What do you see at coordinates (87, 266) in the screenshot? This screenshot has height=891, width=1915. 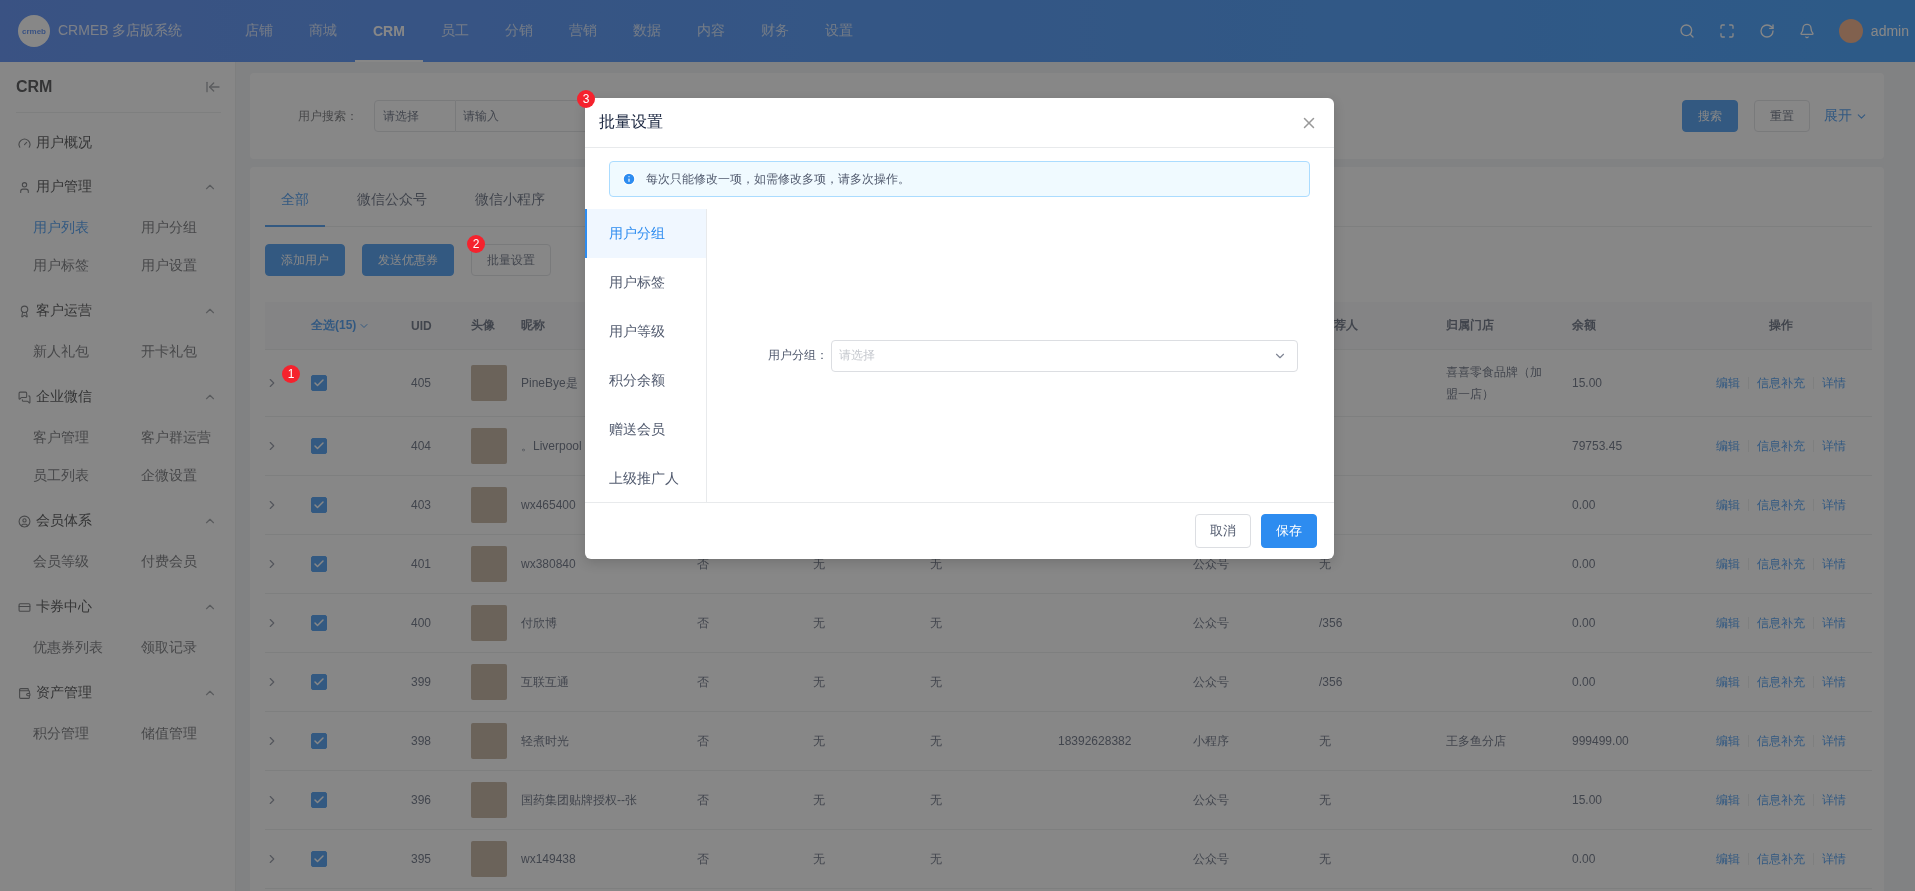 I see `sidebar-item: 用户标签` at bounding box center [87, 266].